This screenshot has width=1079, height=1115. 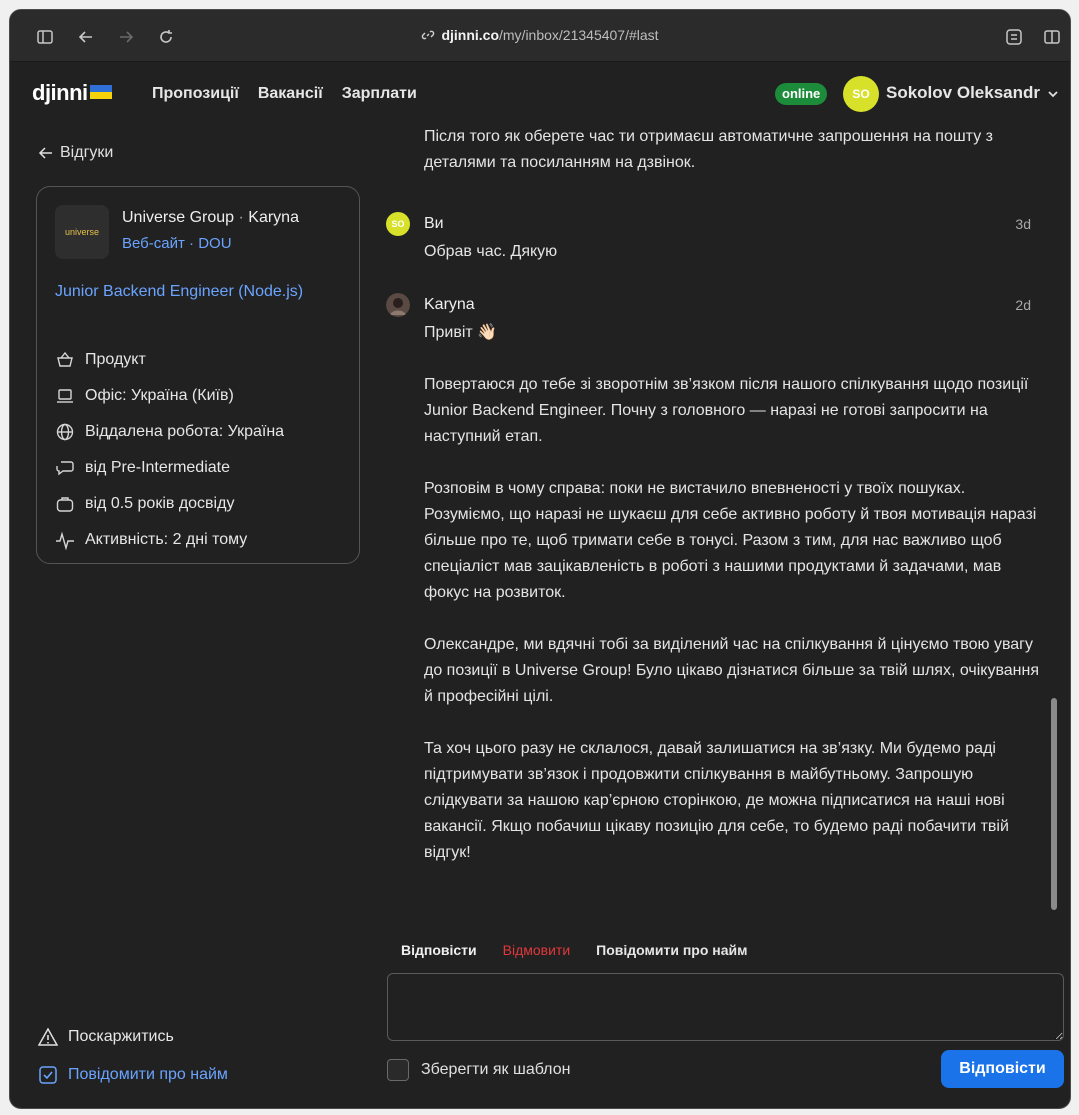 I want to click on djinni-logo: djinni, so click(x=72, y=93).